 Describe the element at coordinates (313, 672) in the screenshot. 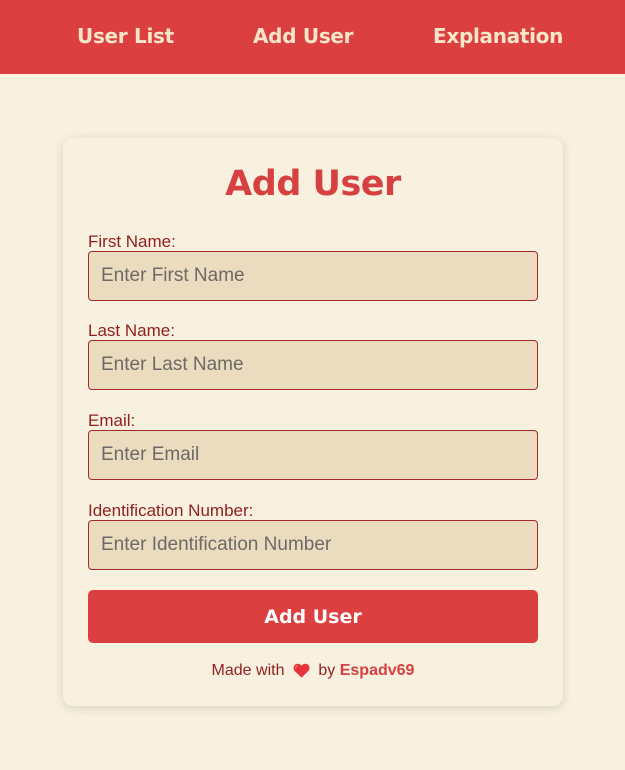

I see `footer-credit: Made with by Espadv69` at that location.